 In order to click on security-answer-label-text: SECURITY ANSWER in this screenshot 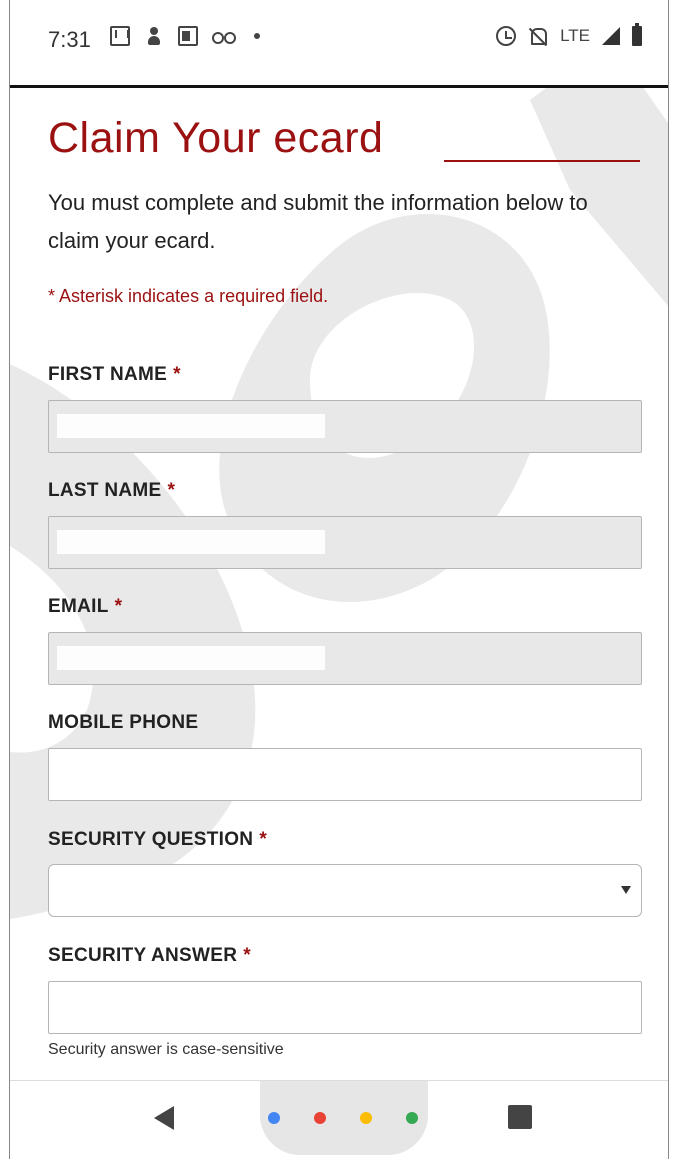, I will do `click(143, 955)`.